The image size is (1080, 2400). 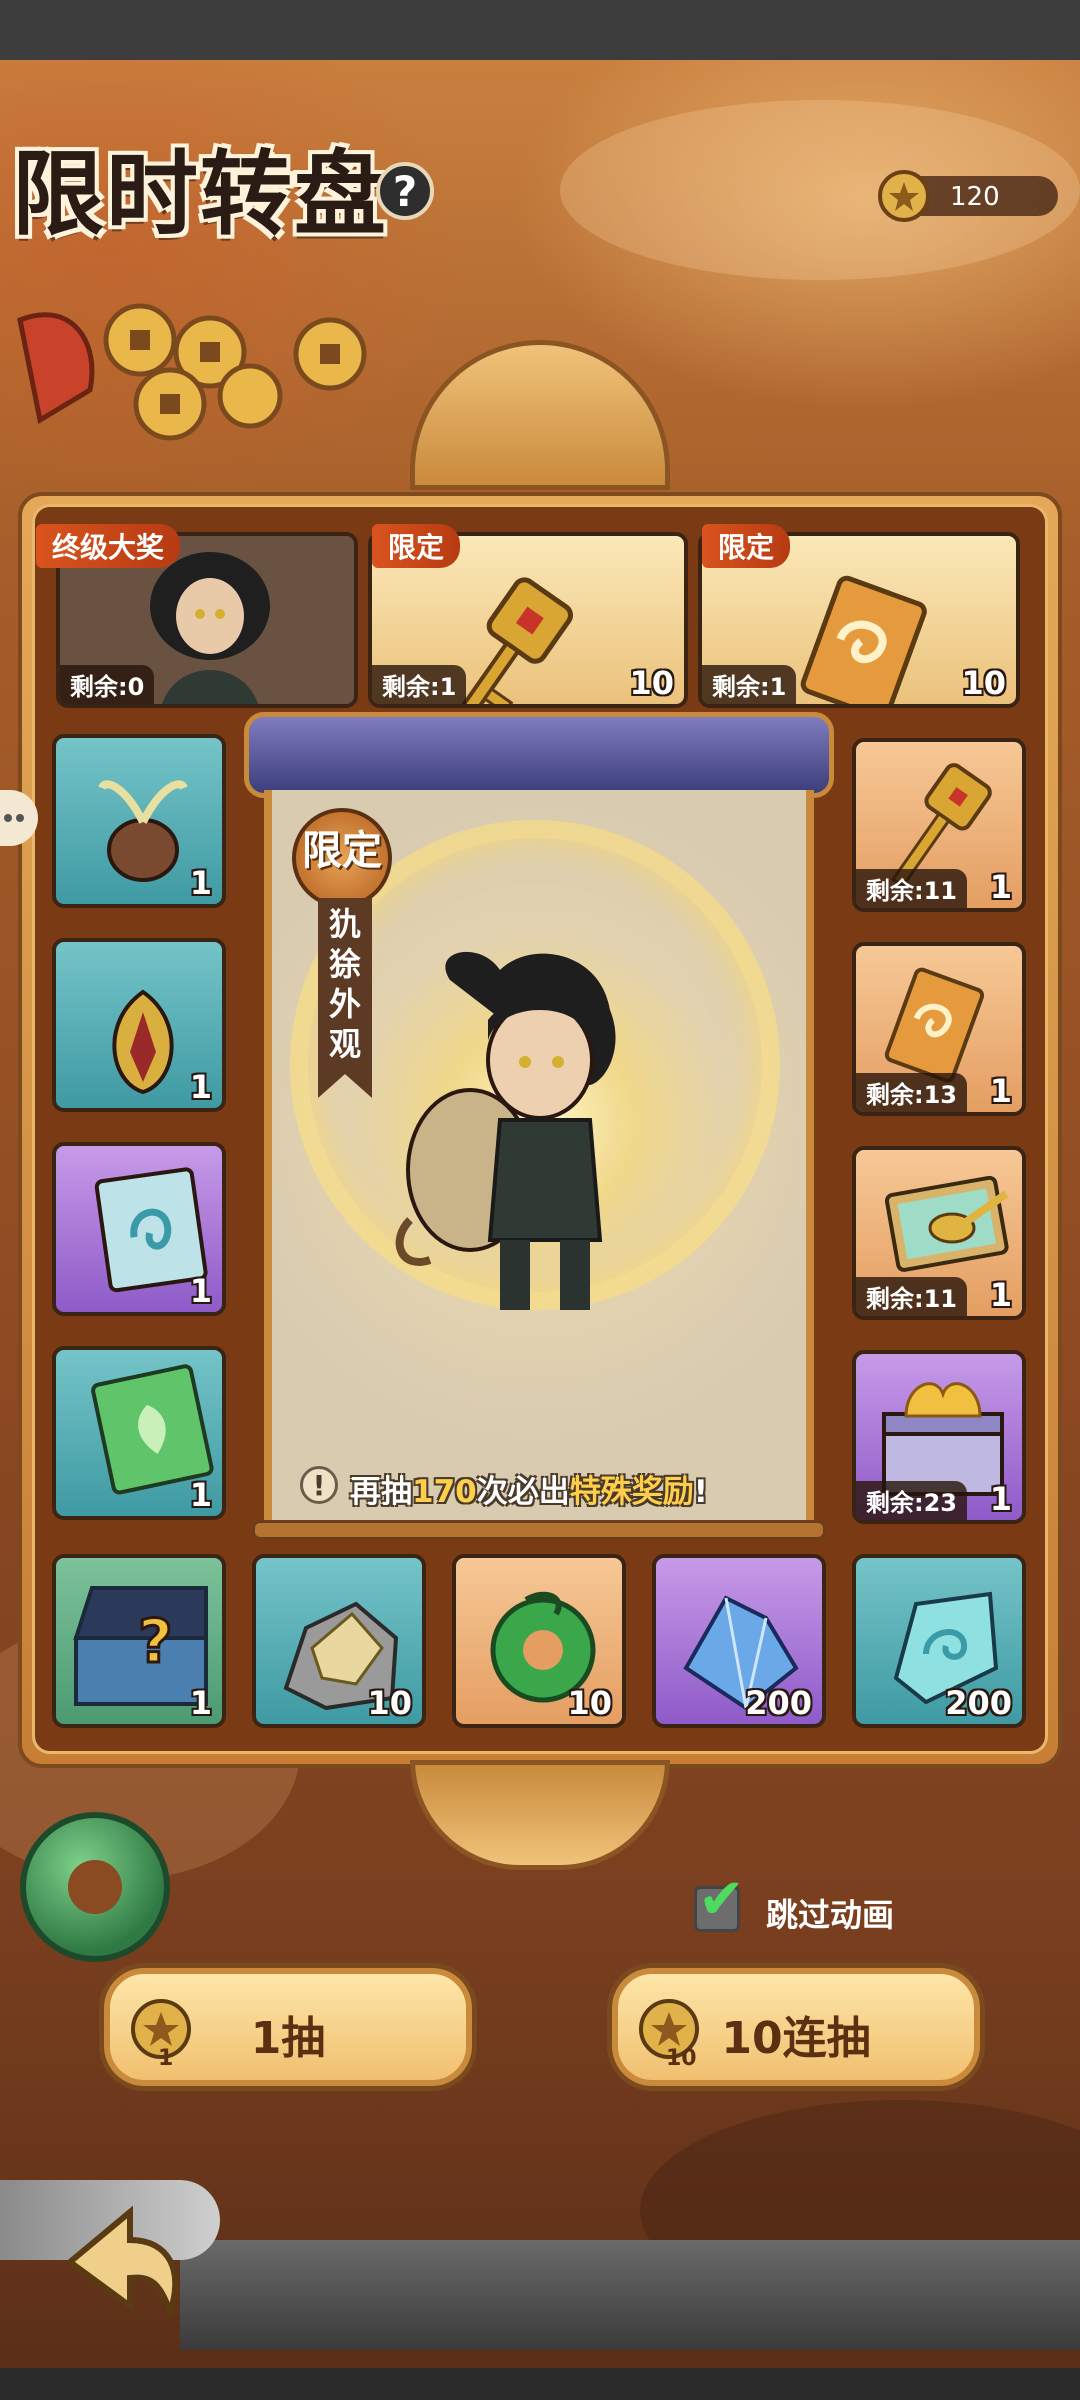 I want to click on limited-badge-text: 限定, so click(x=342, y=850).